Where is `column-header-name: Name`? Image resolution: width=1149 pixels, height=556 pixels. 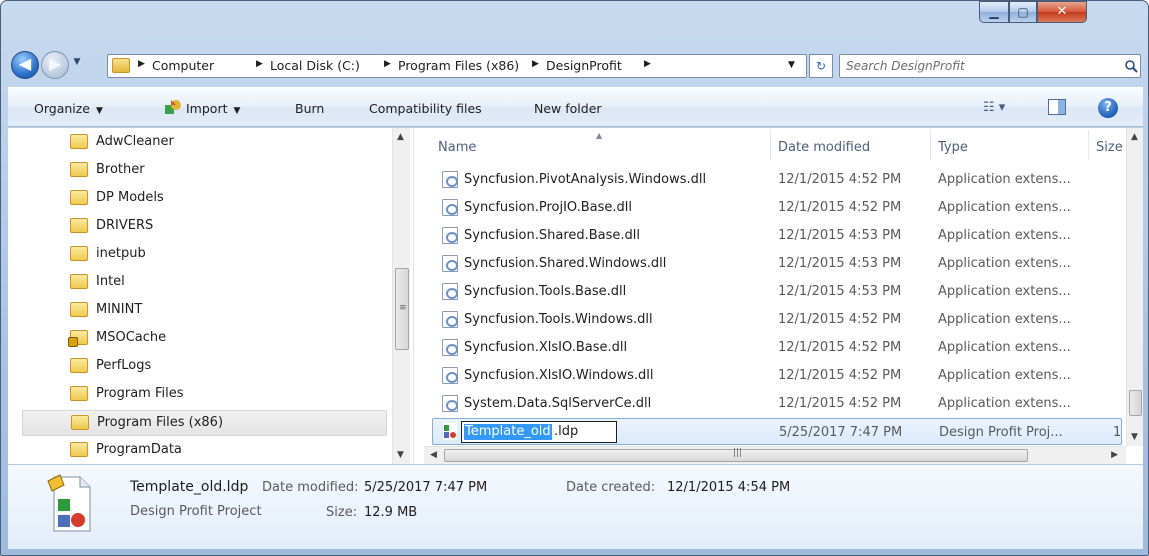 column-header-name: Name is located at coordinates (457, 147).